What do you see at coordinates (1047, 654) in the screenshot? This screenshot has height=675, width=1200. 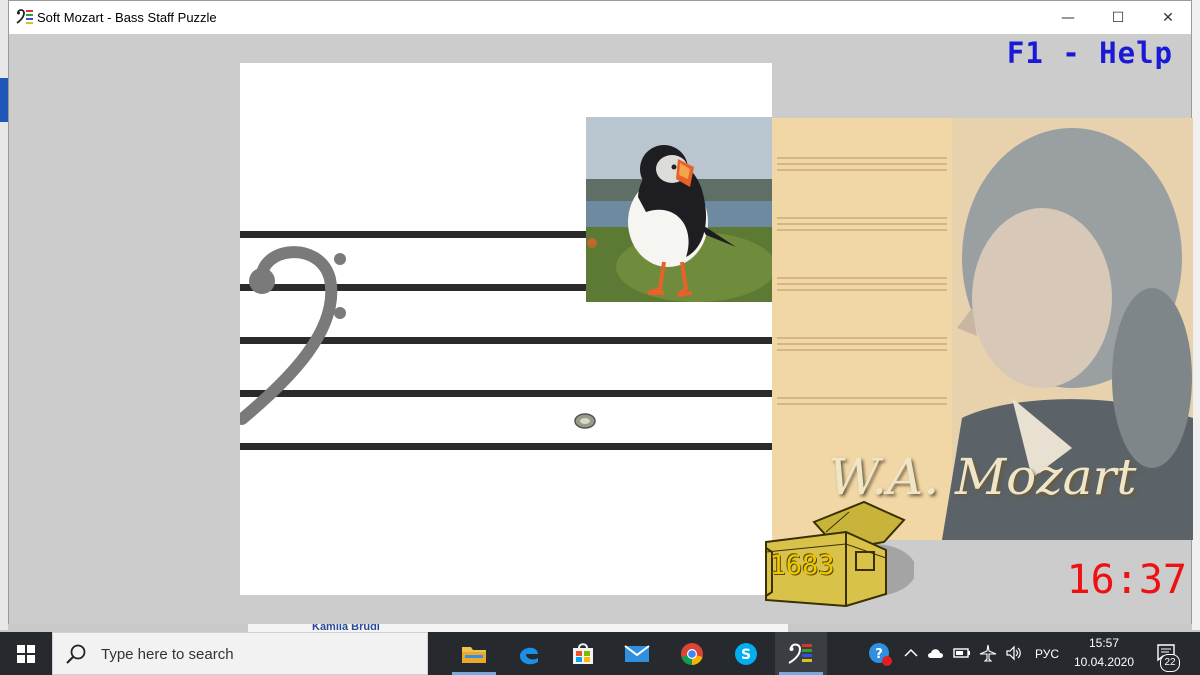 I see `input-language-indicator: РУС` at bounding box center [1047, 654].